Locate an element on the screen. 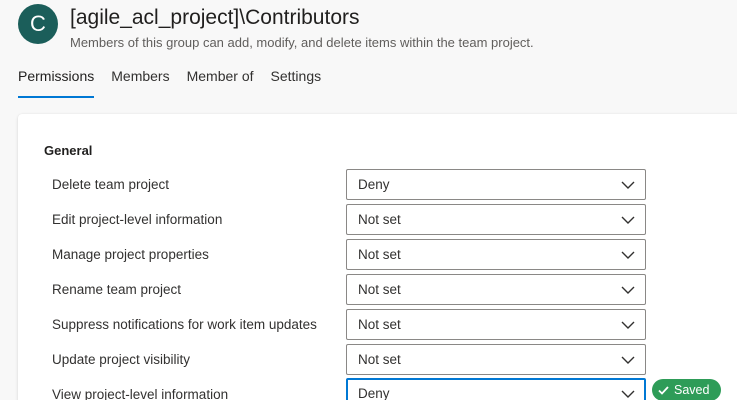 The width and height of the screenshot is (737, 400). tab-member-of: Member of is located at coordinates (220, 82).